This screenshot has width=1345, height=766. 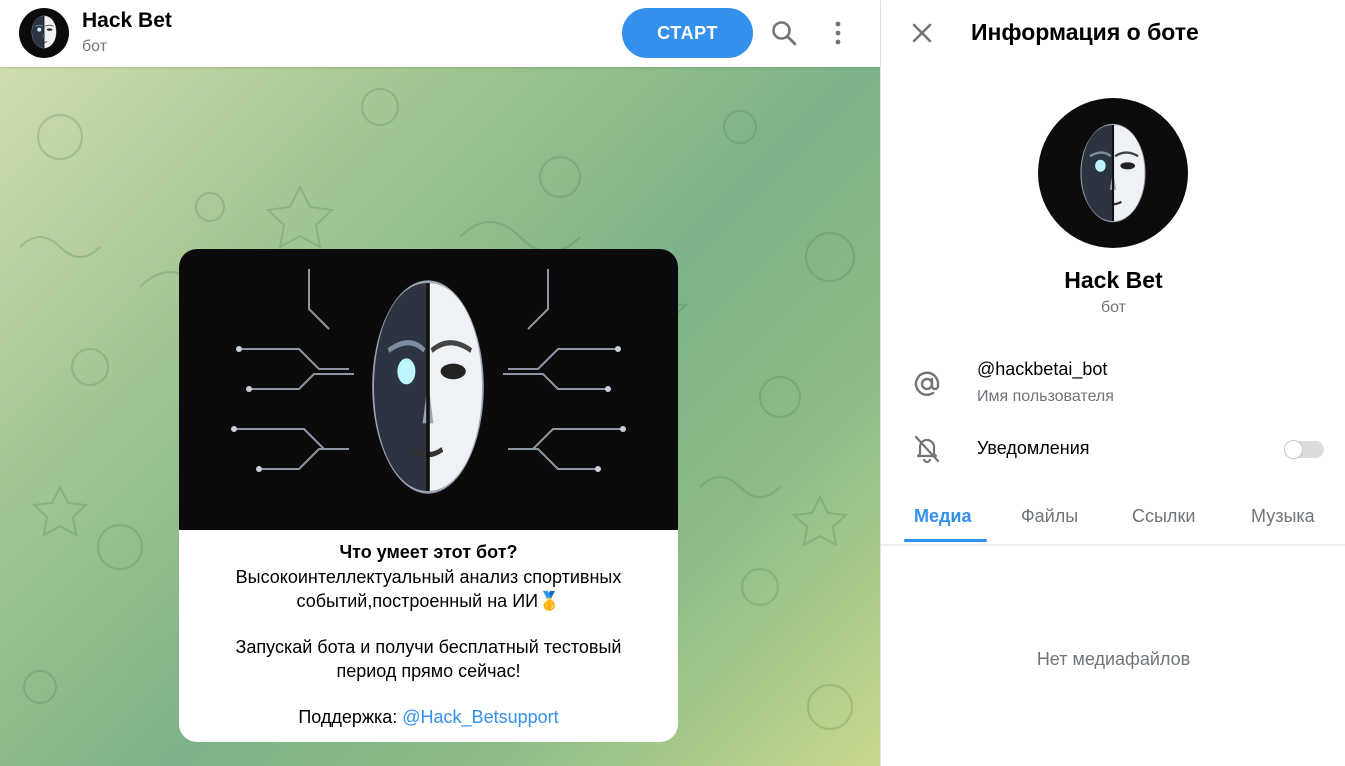 What do you see at coordinates (127, 21) in the screenshot?
I see `chat-title: Hack Bet` at bounding box center [127, 21].